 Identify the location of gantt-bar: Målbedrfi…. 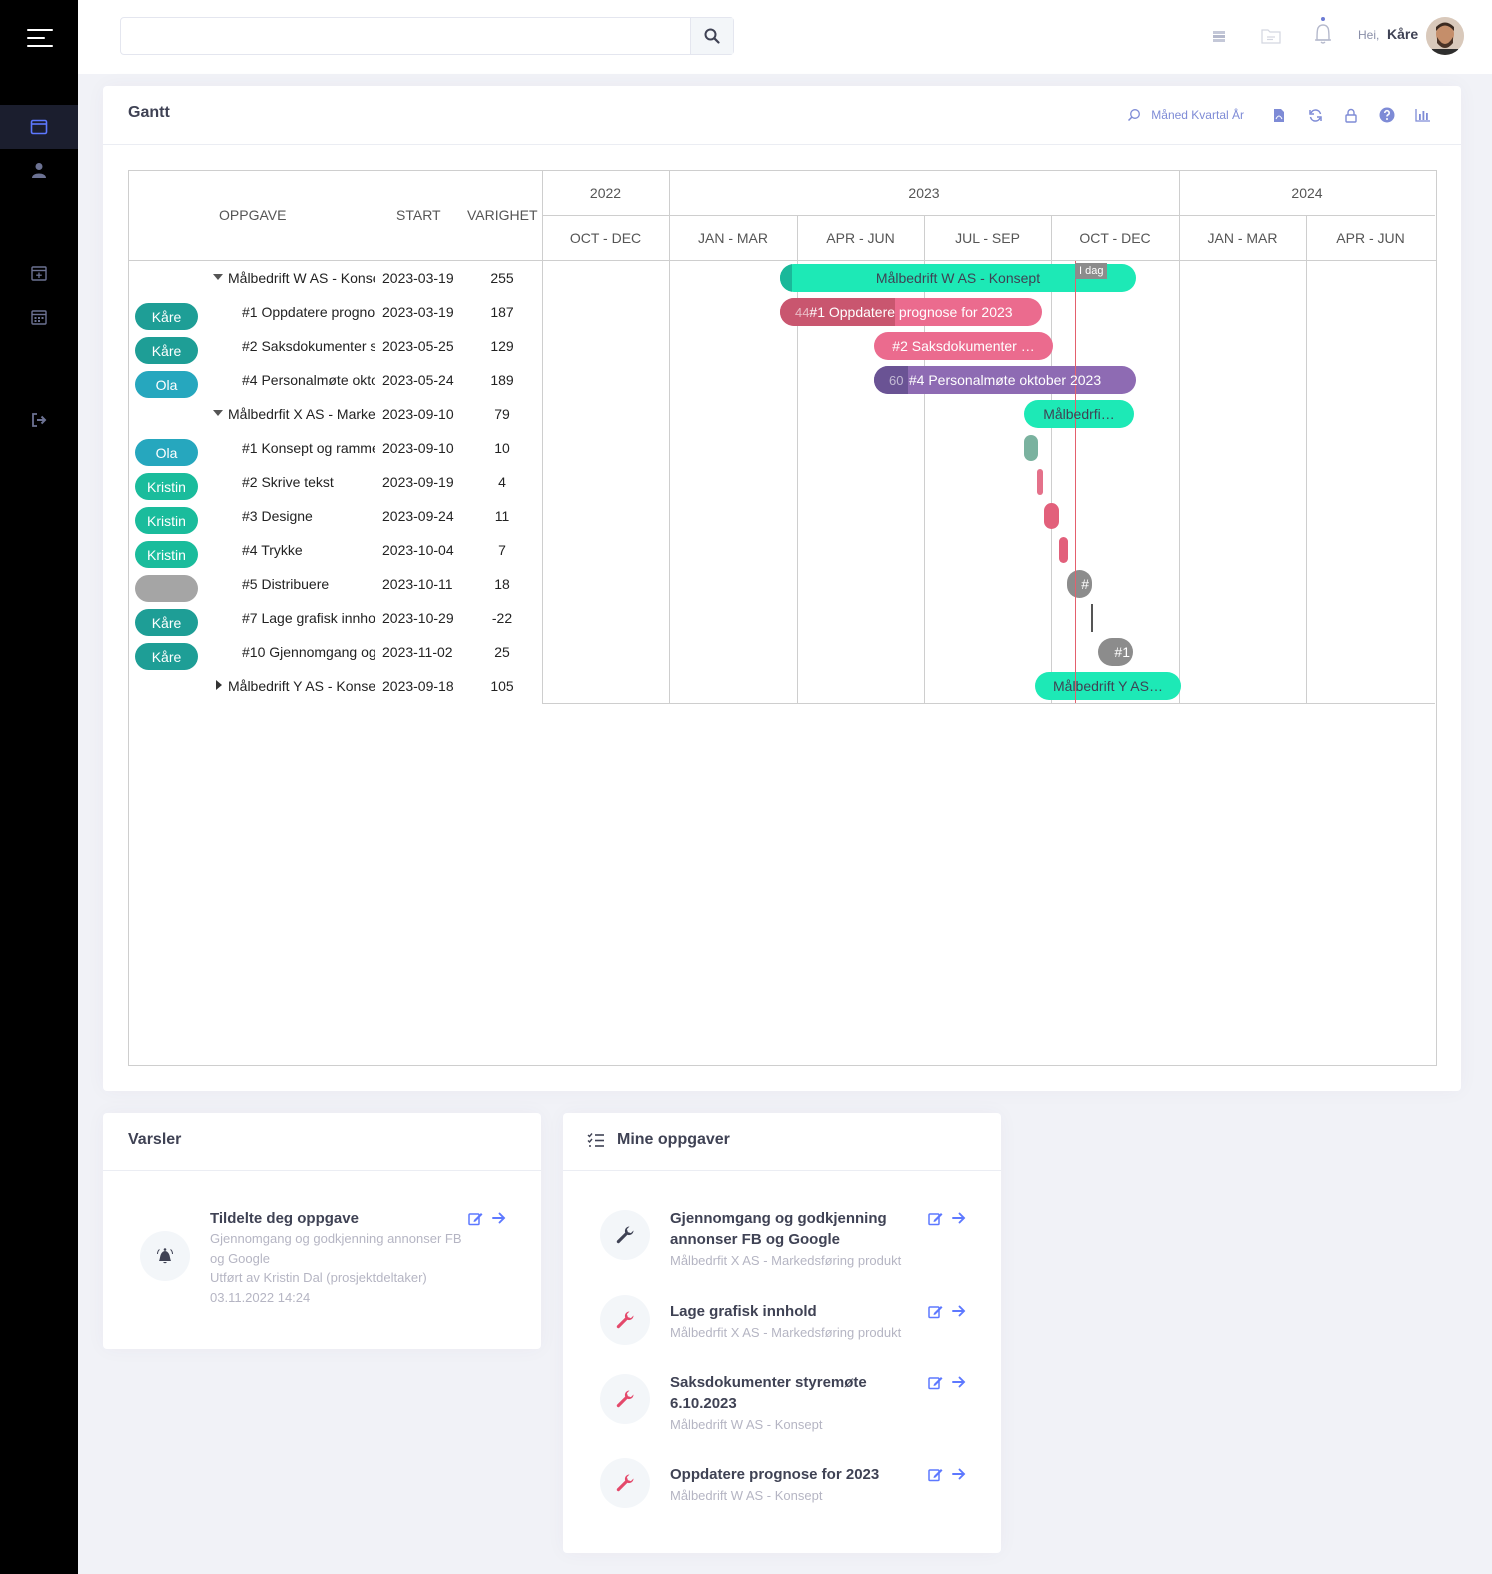
(1079, 414).